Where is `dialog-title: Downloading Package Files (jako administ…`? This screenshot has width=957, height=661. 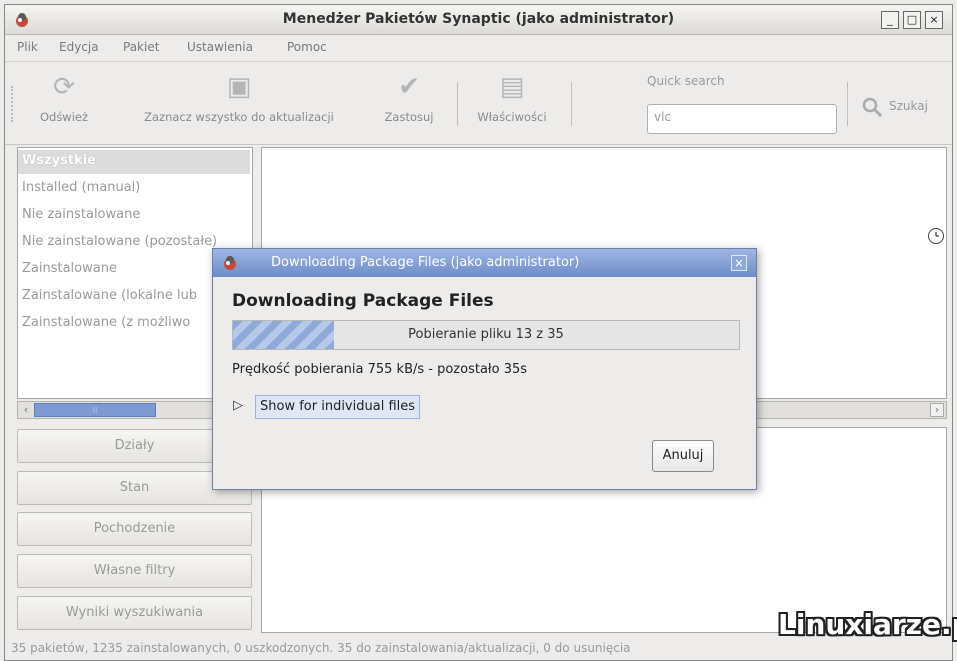
dialog-title: Downloading Package Files (jako administ… is located at coordinates (425, 262).